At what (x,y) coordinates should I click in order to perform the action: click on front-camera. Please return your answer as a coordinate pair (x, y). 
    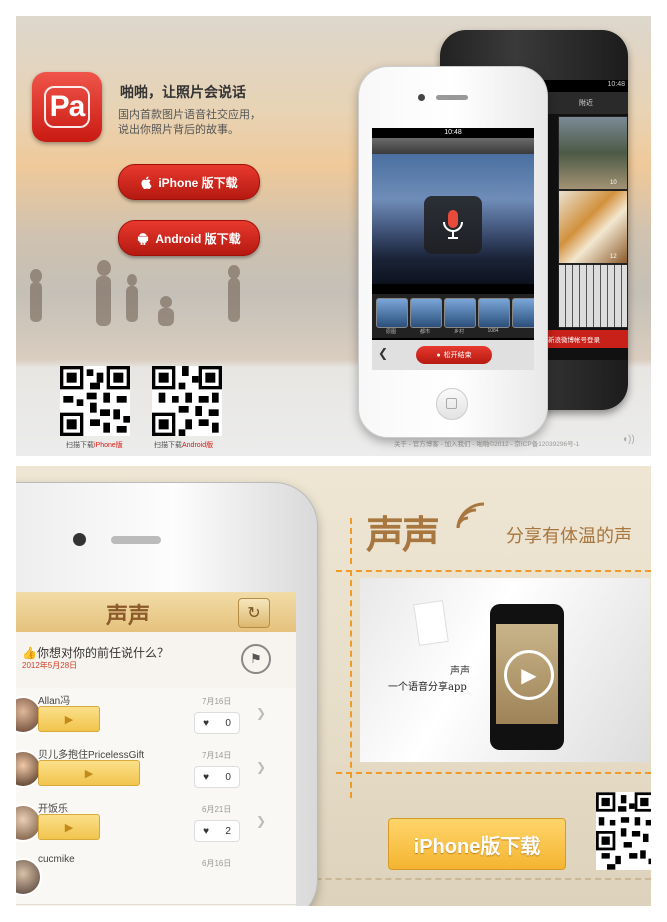
    Looking at the image, I should click on (421, 97).